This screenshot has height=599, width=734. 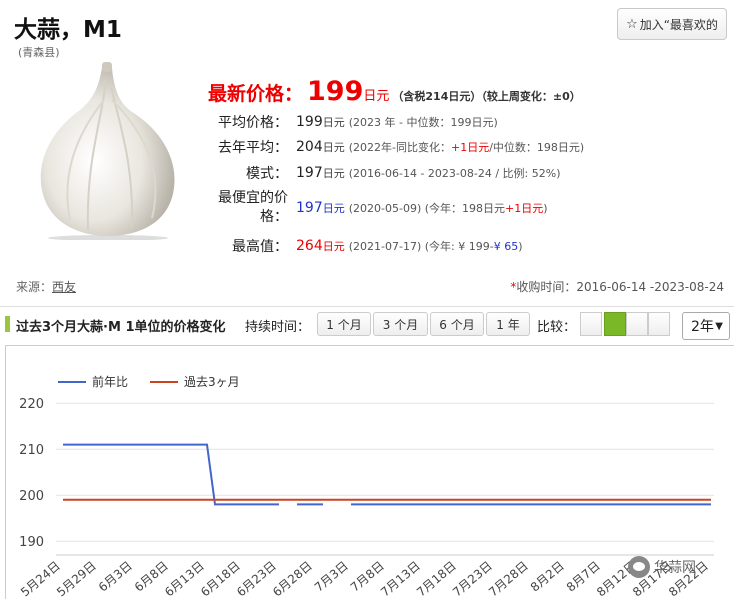 I want to click on duration-6-months-button: 6 个月, so click(x=457, y=324).